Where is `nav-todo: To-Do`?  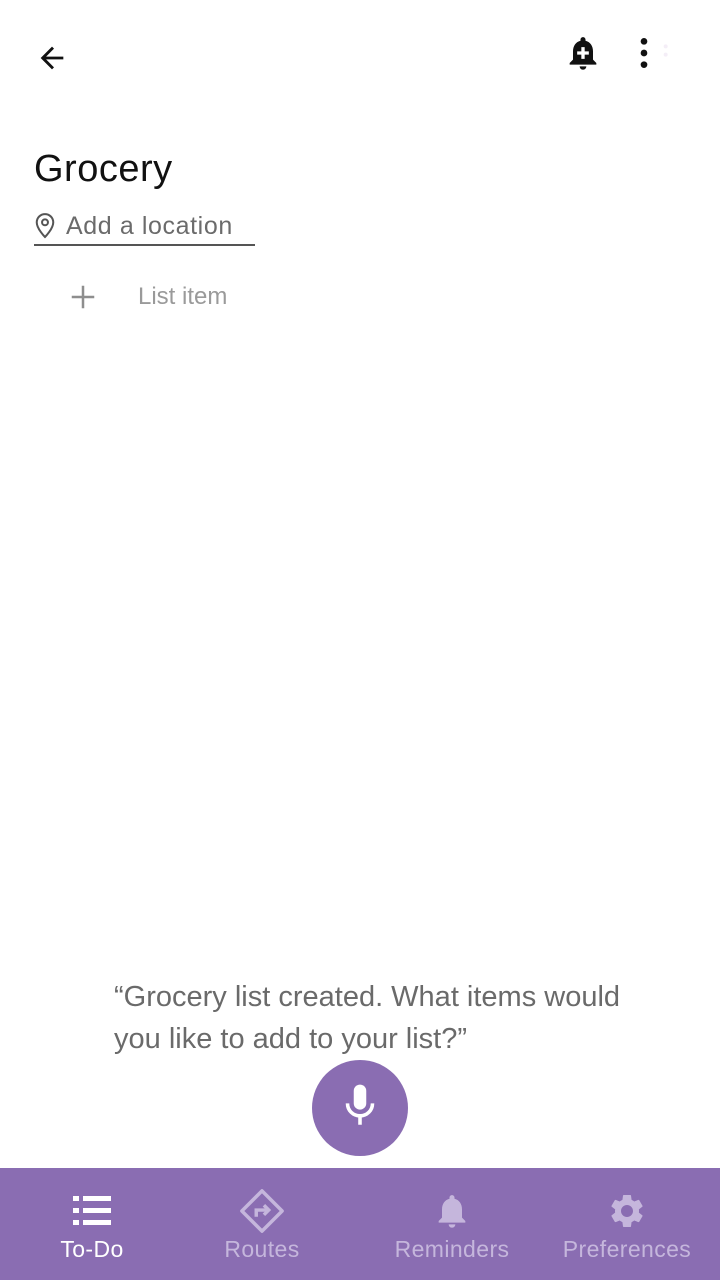 nav-todo: To-Do is located at coordinates (92, 1224).